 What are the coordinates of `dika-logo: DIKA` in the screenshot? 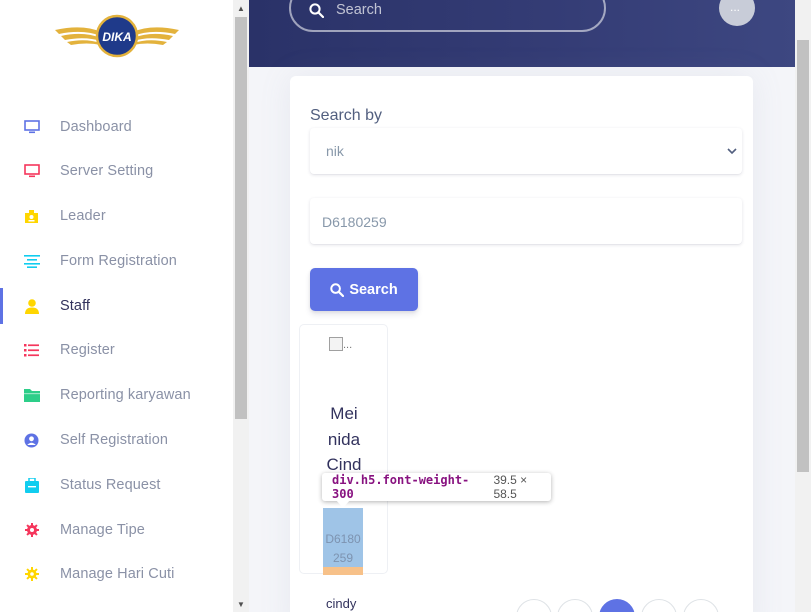 It's located at (117, 37).